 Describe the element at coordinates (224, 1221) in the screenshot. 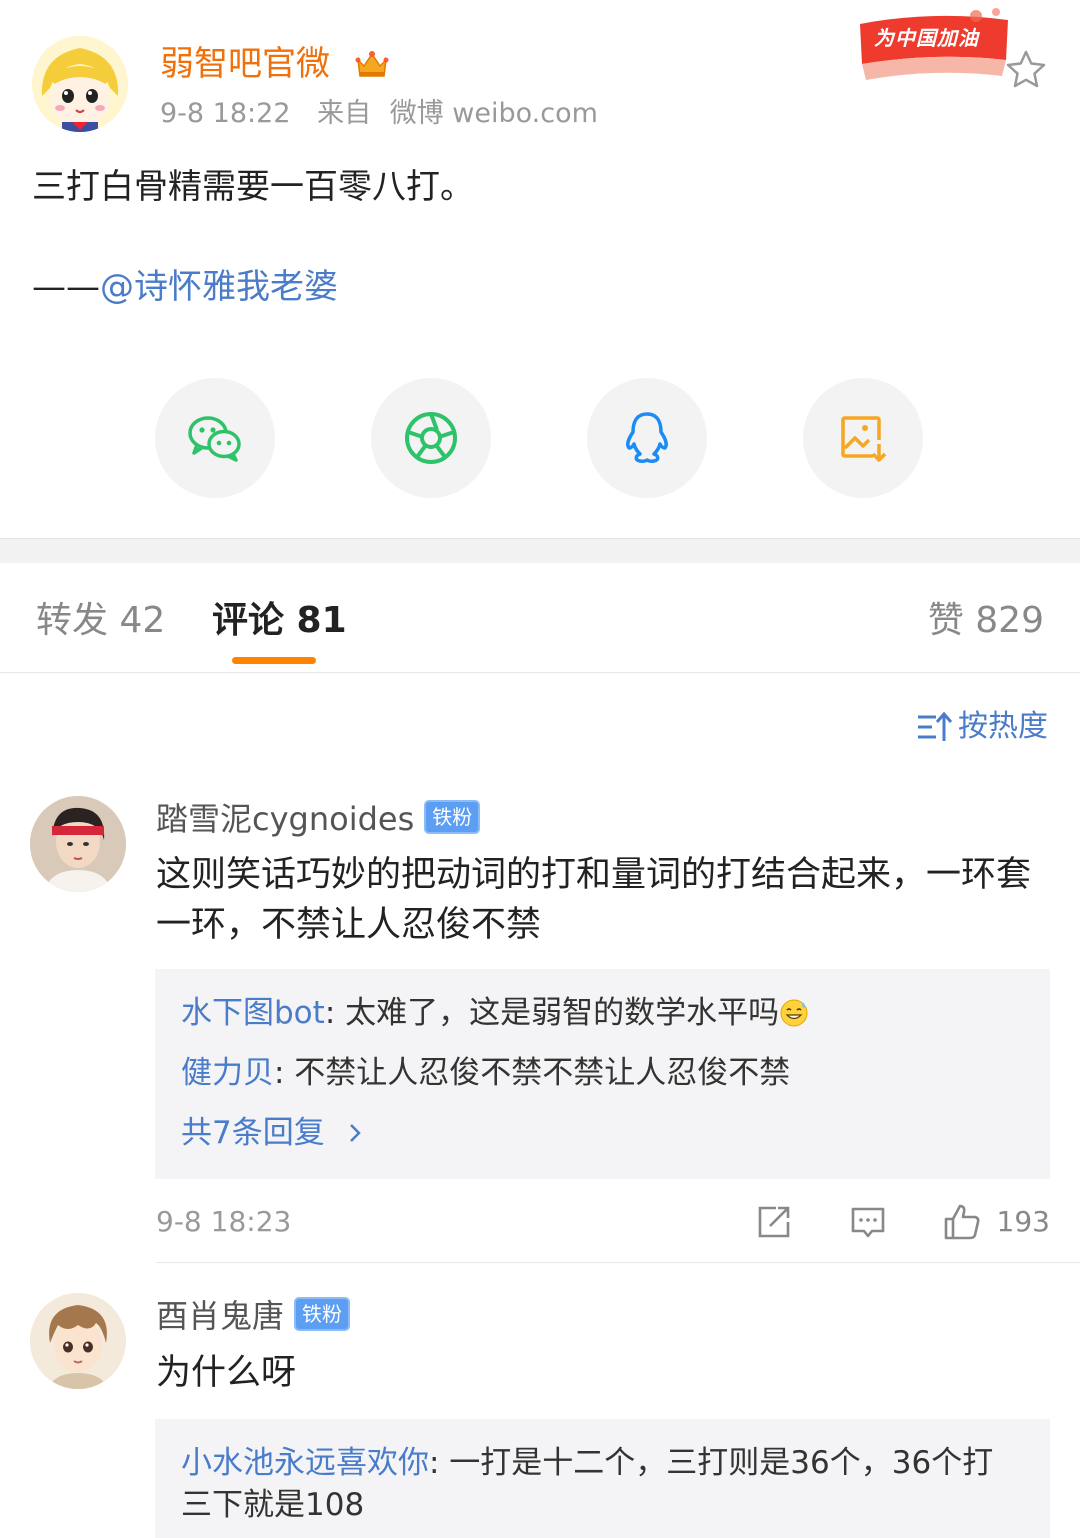

I see `comment-time: 9-8 18:23` at that location.